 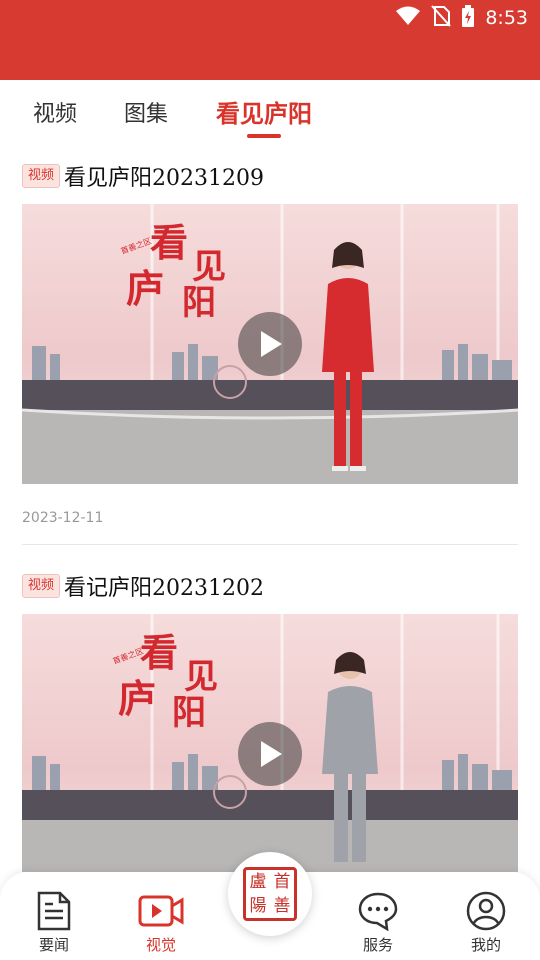 What do you see at coordinates (53, 945) in the screenshot?
I see `nav-label: 要闻` at bounding box center [53, 945].